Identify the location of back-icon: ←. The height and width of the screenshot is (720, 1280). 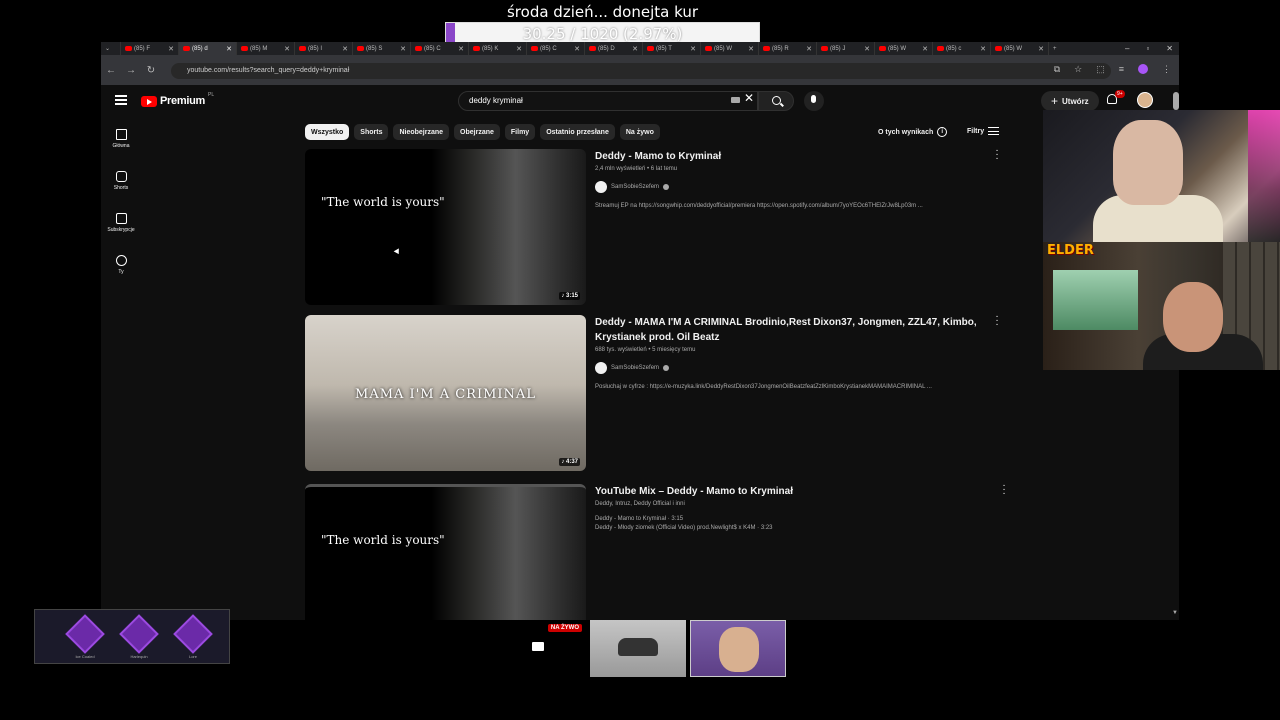
(111, 70).